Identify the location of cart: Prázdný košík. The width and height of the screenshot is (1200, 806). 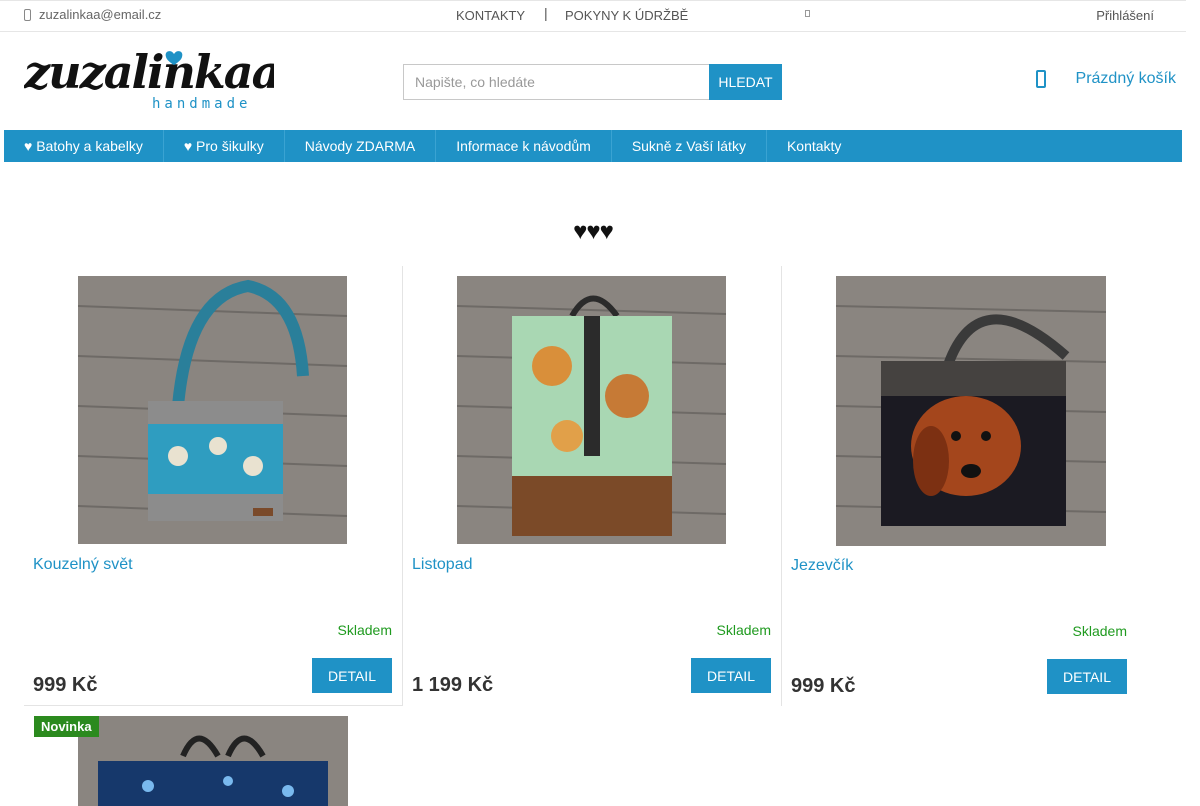
(1105, 79).